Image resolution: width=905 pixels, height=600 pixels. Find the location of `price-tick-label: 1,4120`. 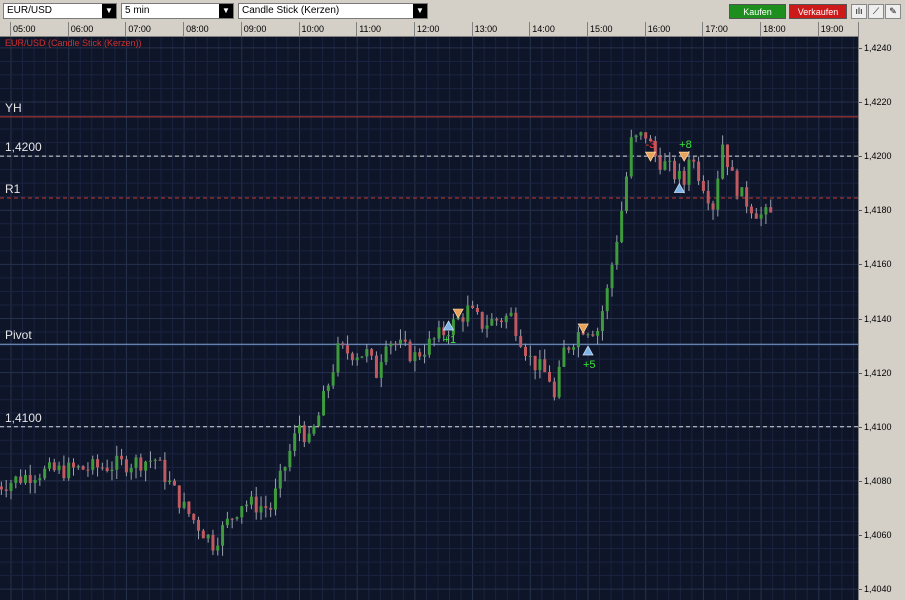

price-tick-label: 1,4120 is located at coordinates (878, 372).